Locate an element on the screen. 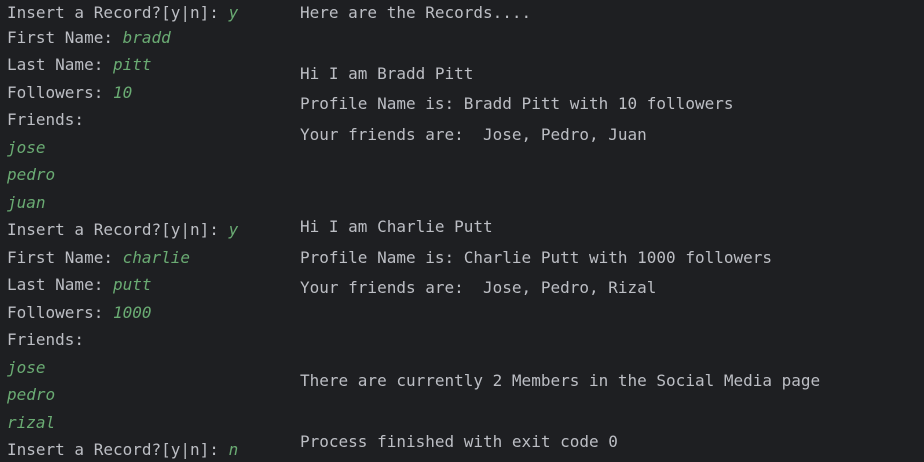  console-line: Last Name: putt is located at coordinates (79, 285).